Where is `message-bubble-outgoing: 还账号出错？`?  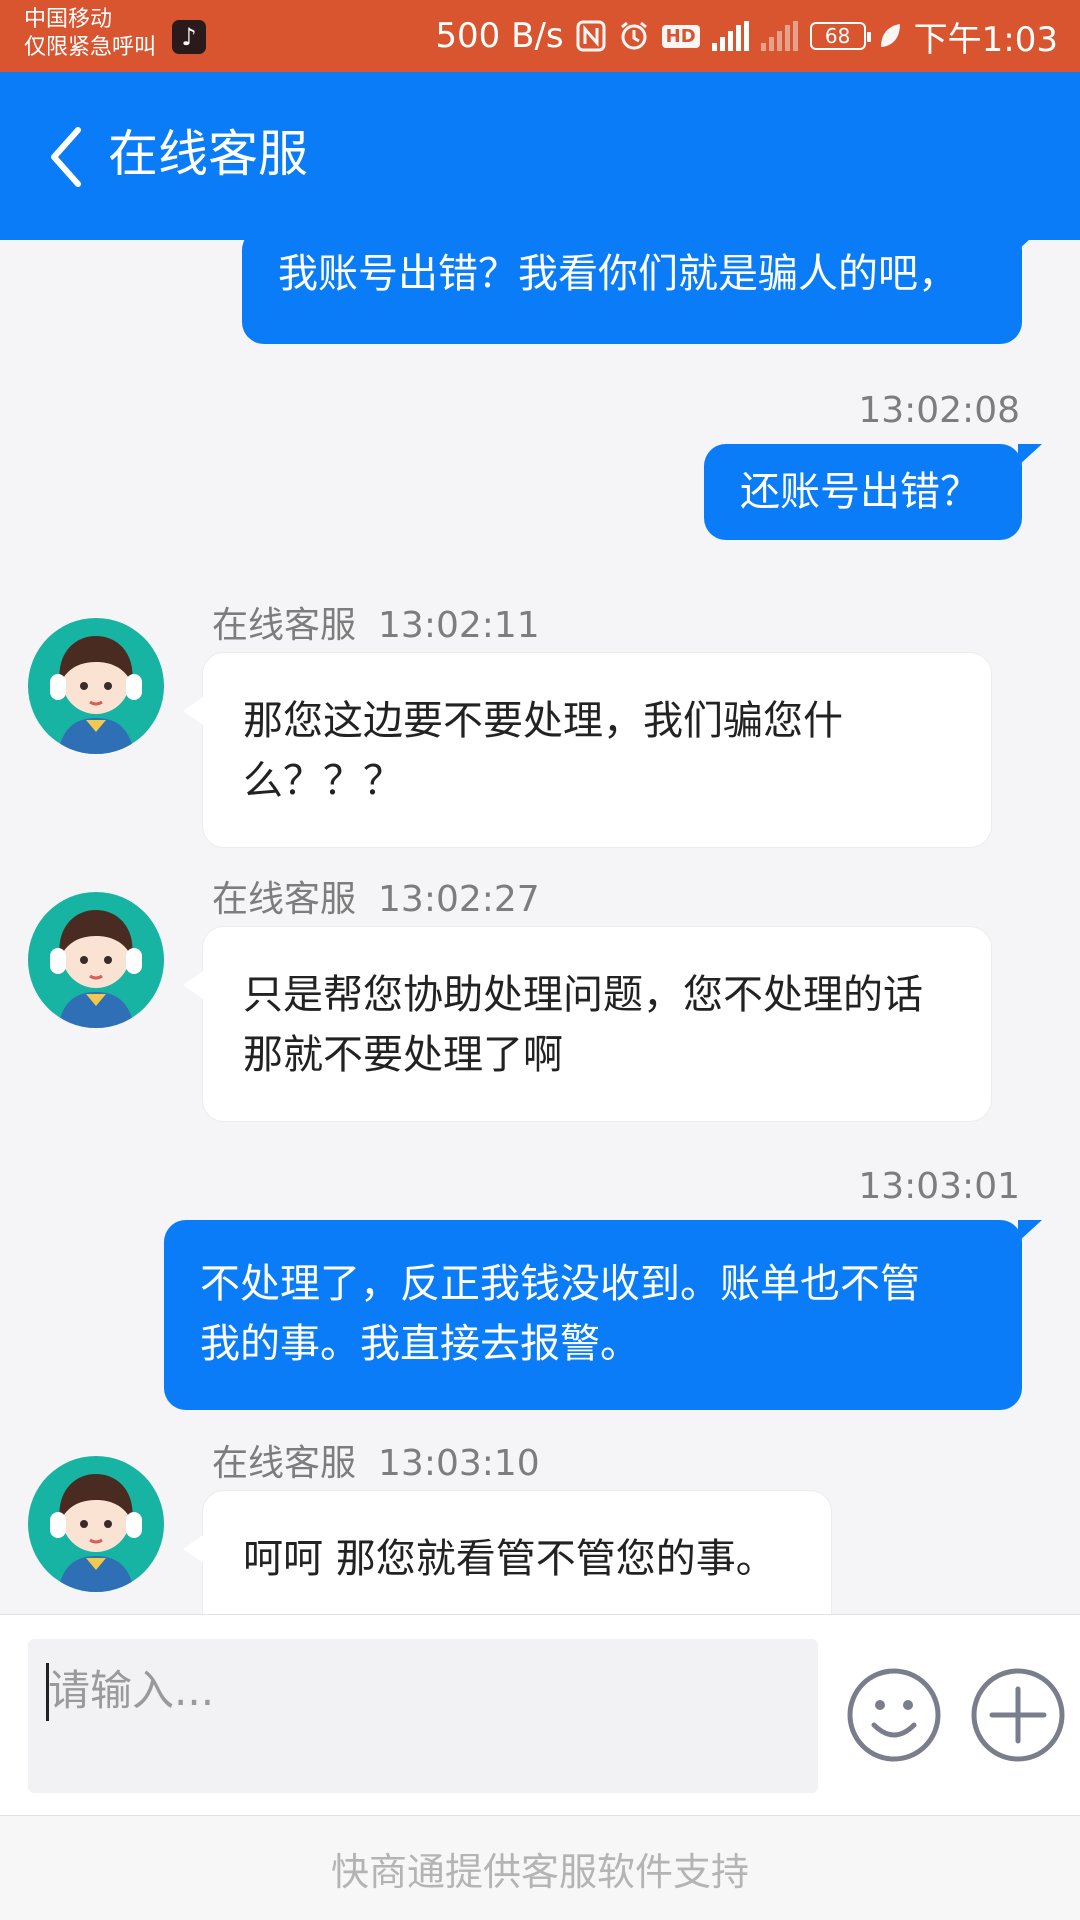
message-bubble-outgoing: 还账号出错？ is located at coordinates (873, 492).